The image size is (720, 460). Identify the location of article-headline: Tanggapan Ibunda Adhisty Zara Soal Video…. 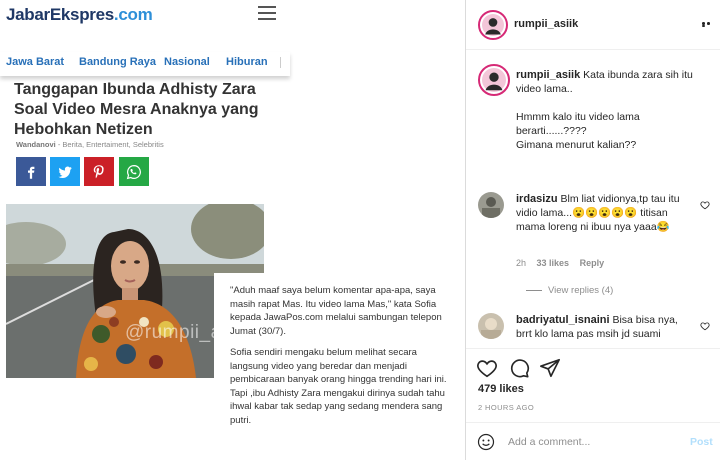
(136, 109).